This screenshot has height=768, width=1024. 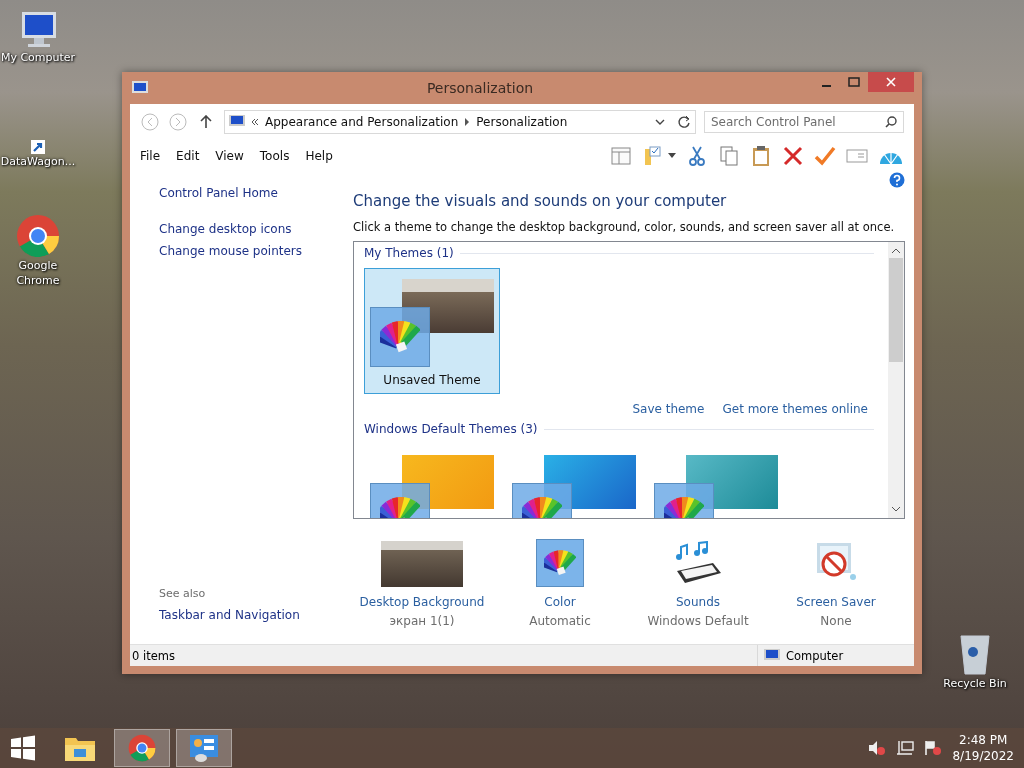 I want to click on search-icon, so click(x=891, y=122).